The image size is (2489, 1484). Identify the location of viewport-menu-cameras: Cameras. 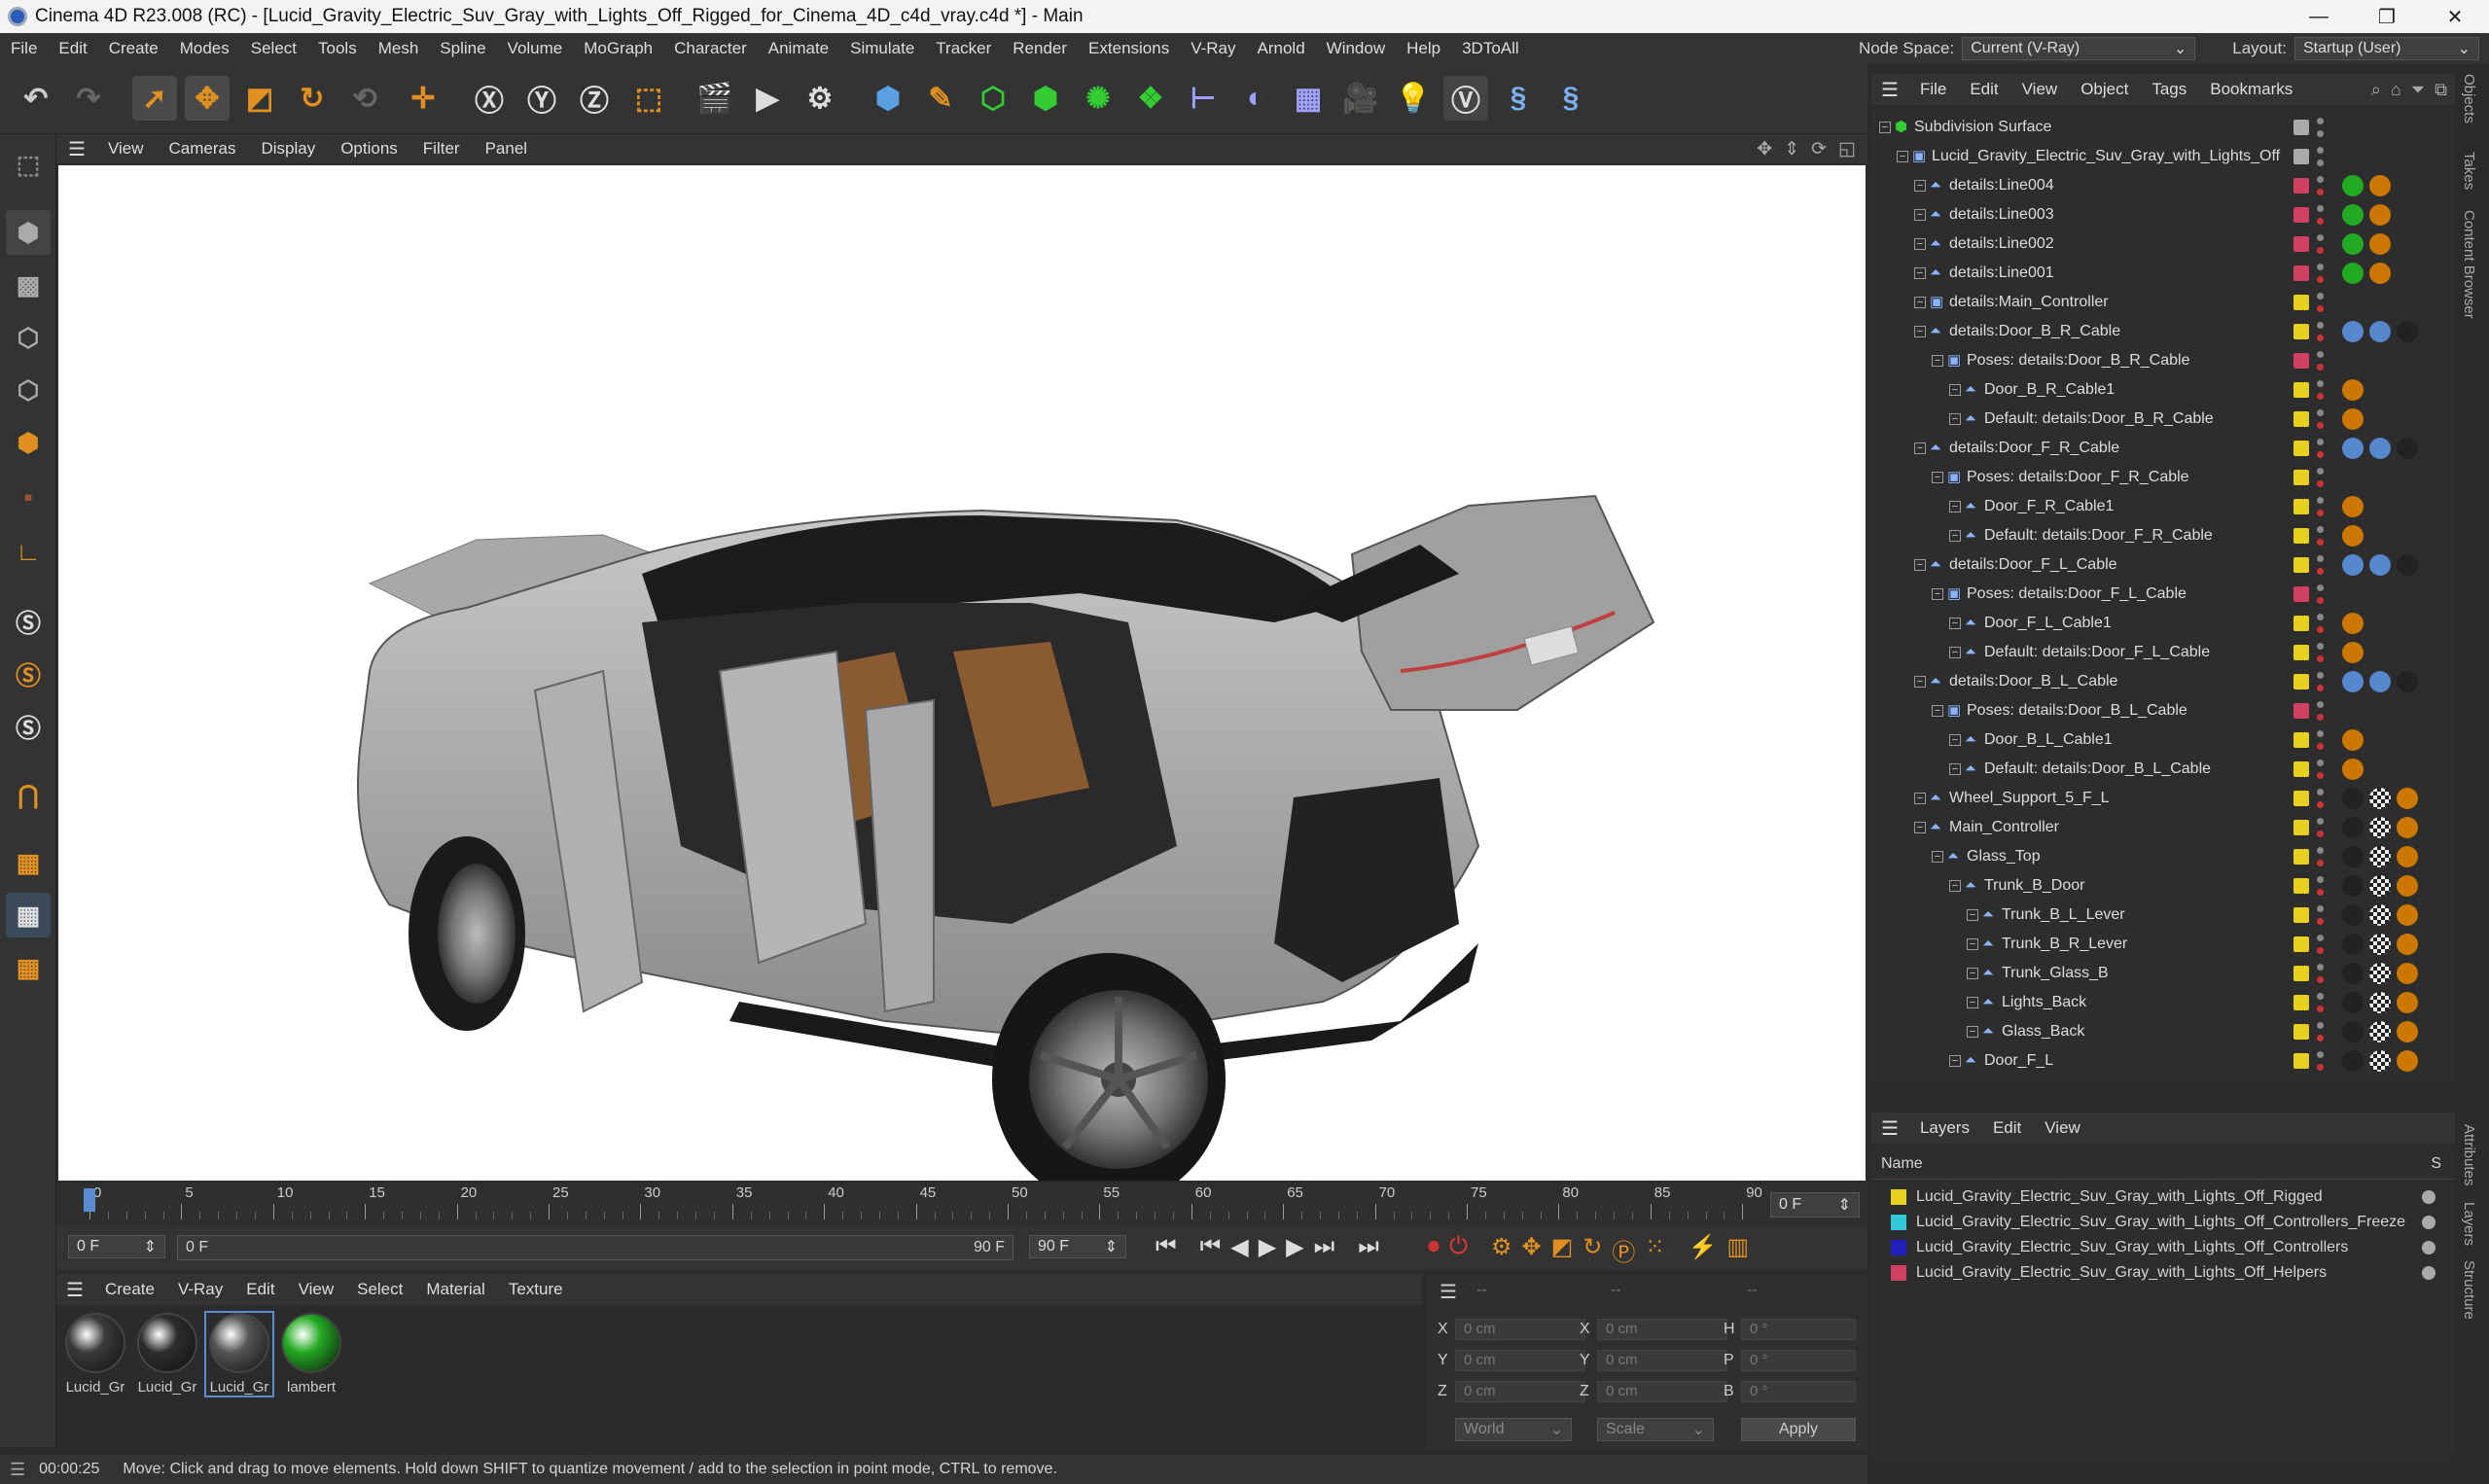
(202, 149).